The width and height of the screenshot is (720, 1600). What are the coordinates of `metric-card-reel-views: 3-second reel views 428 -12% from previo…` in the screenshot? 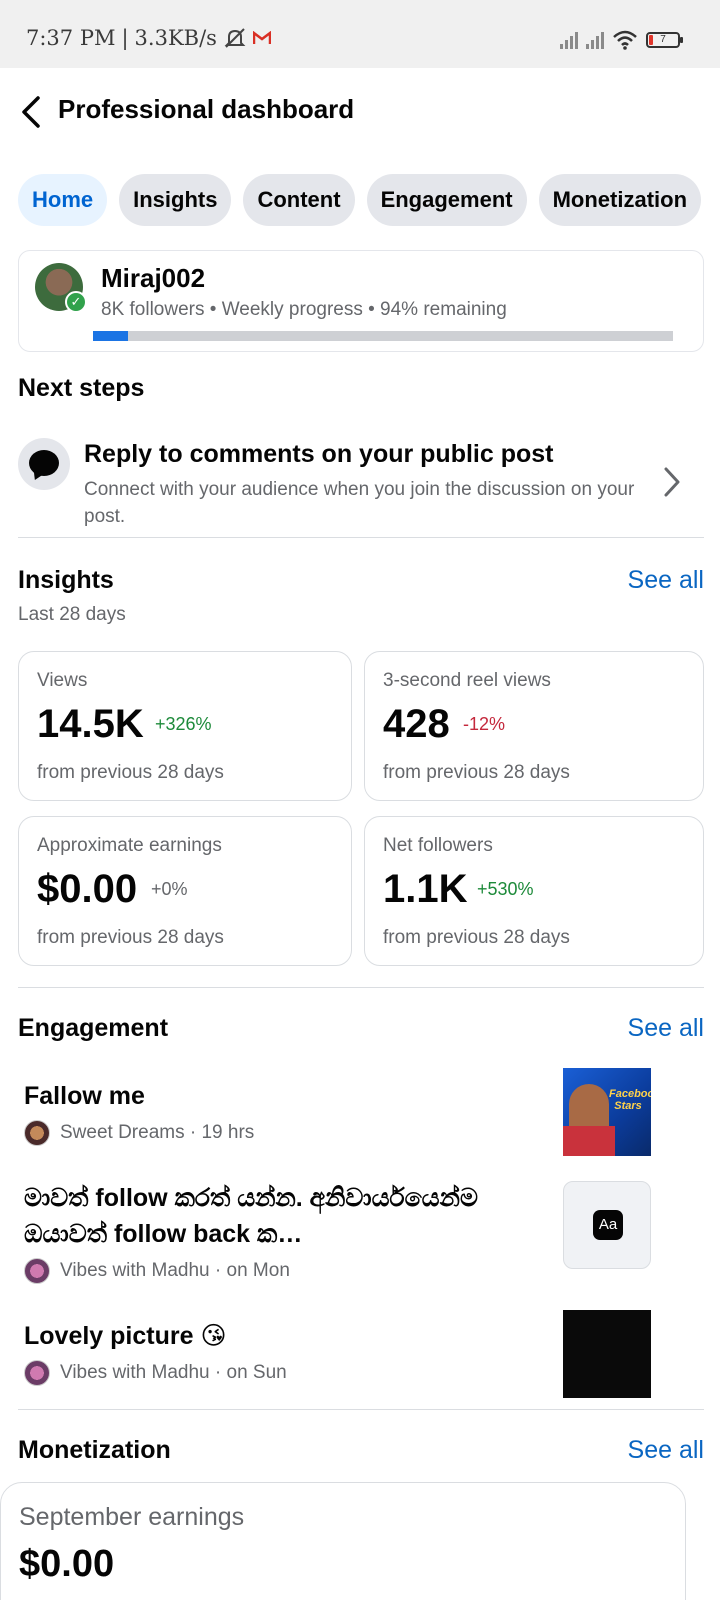 It's located at (534, 726).